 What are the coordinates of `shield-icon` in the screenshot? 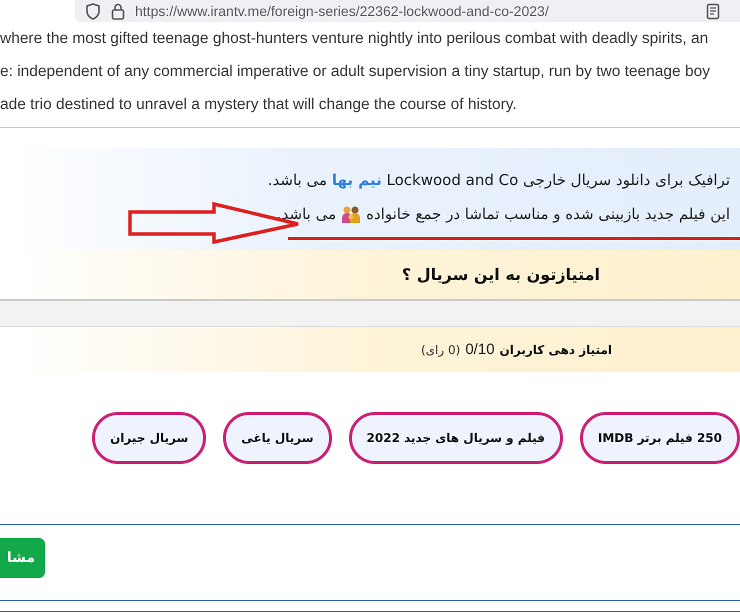 It's located at (93, 11).